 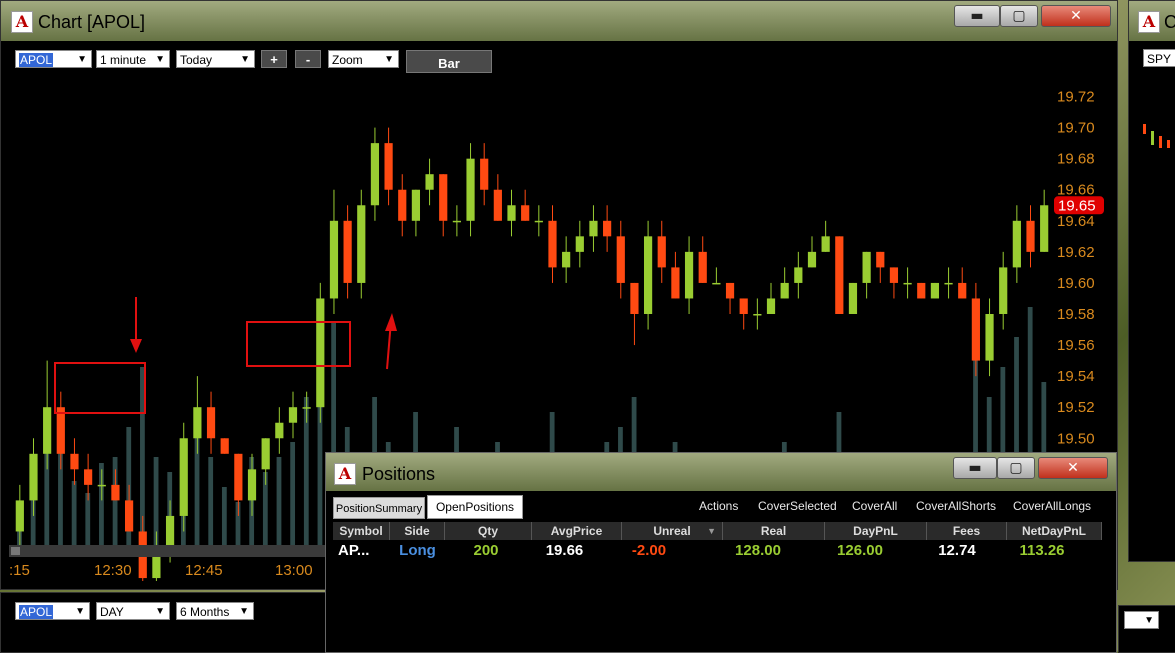 What do you see at coordinates (1169, 22) in the screenshot?
I see `spy-window-title: C` at bounding box center [1169, 22].